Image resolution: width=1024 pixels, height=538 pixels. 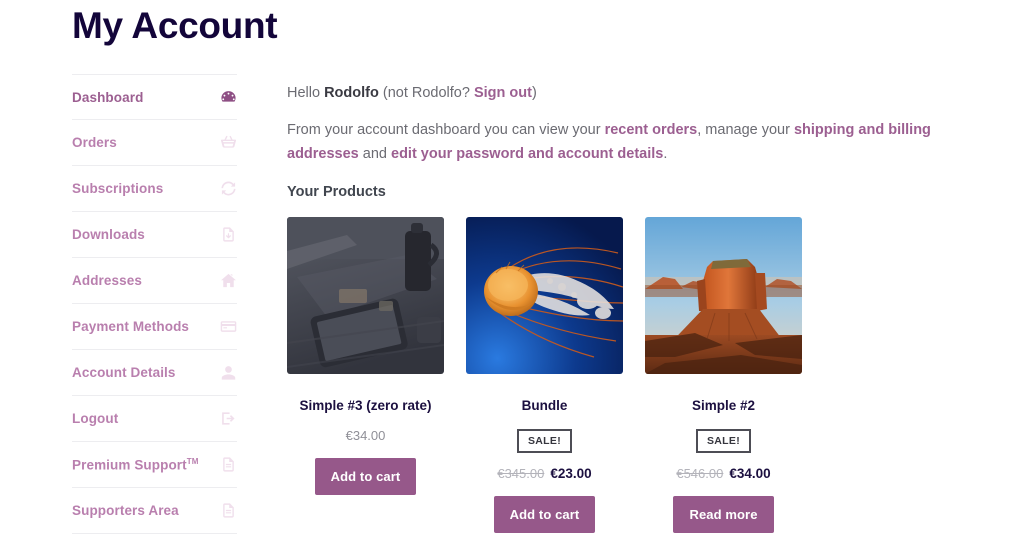 I want to click on sidebar-item-premium-support: Premium SupportTM, so click(x=154, y=465).